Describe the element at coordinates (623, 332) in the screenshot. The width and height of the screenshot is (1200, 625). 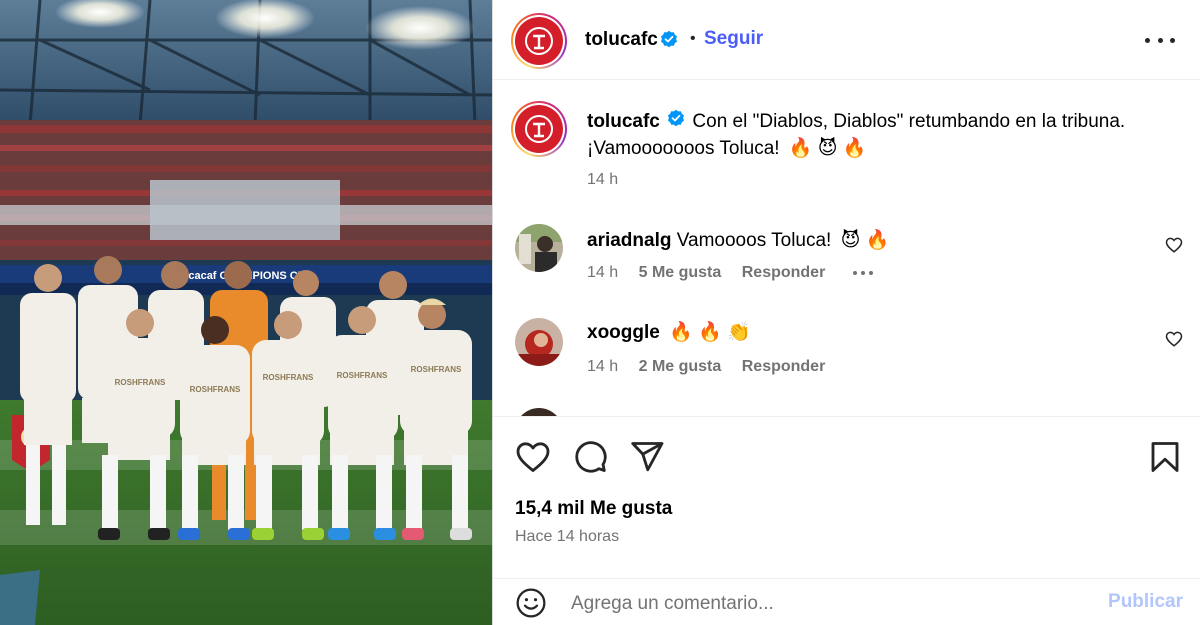
I see `comment-username: xoogglе` at that location.